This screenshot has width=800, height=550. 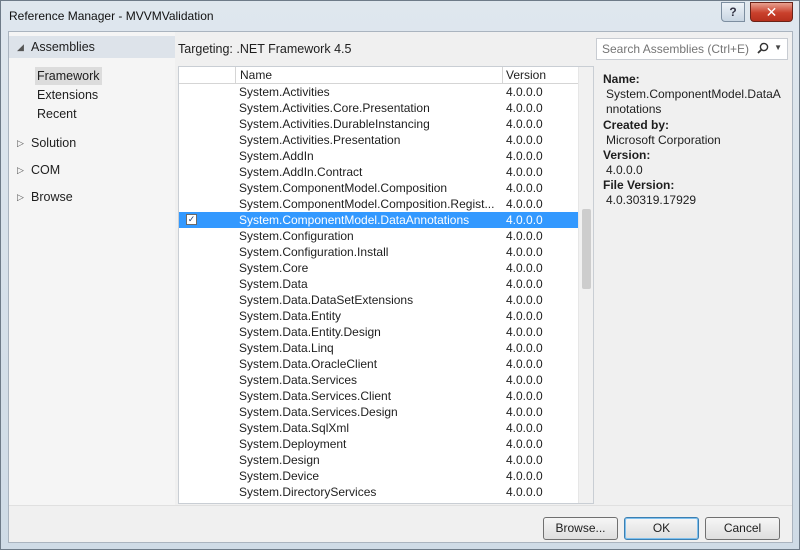 I want to click on table-row: System.AddIn 4.0.0.0, so click(x=379, y=156).